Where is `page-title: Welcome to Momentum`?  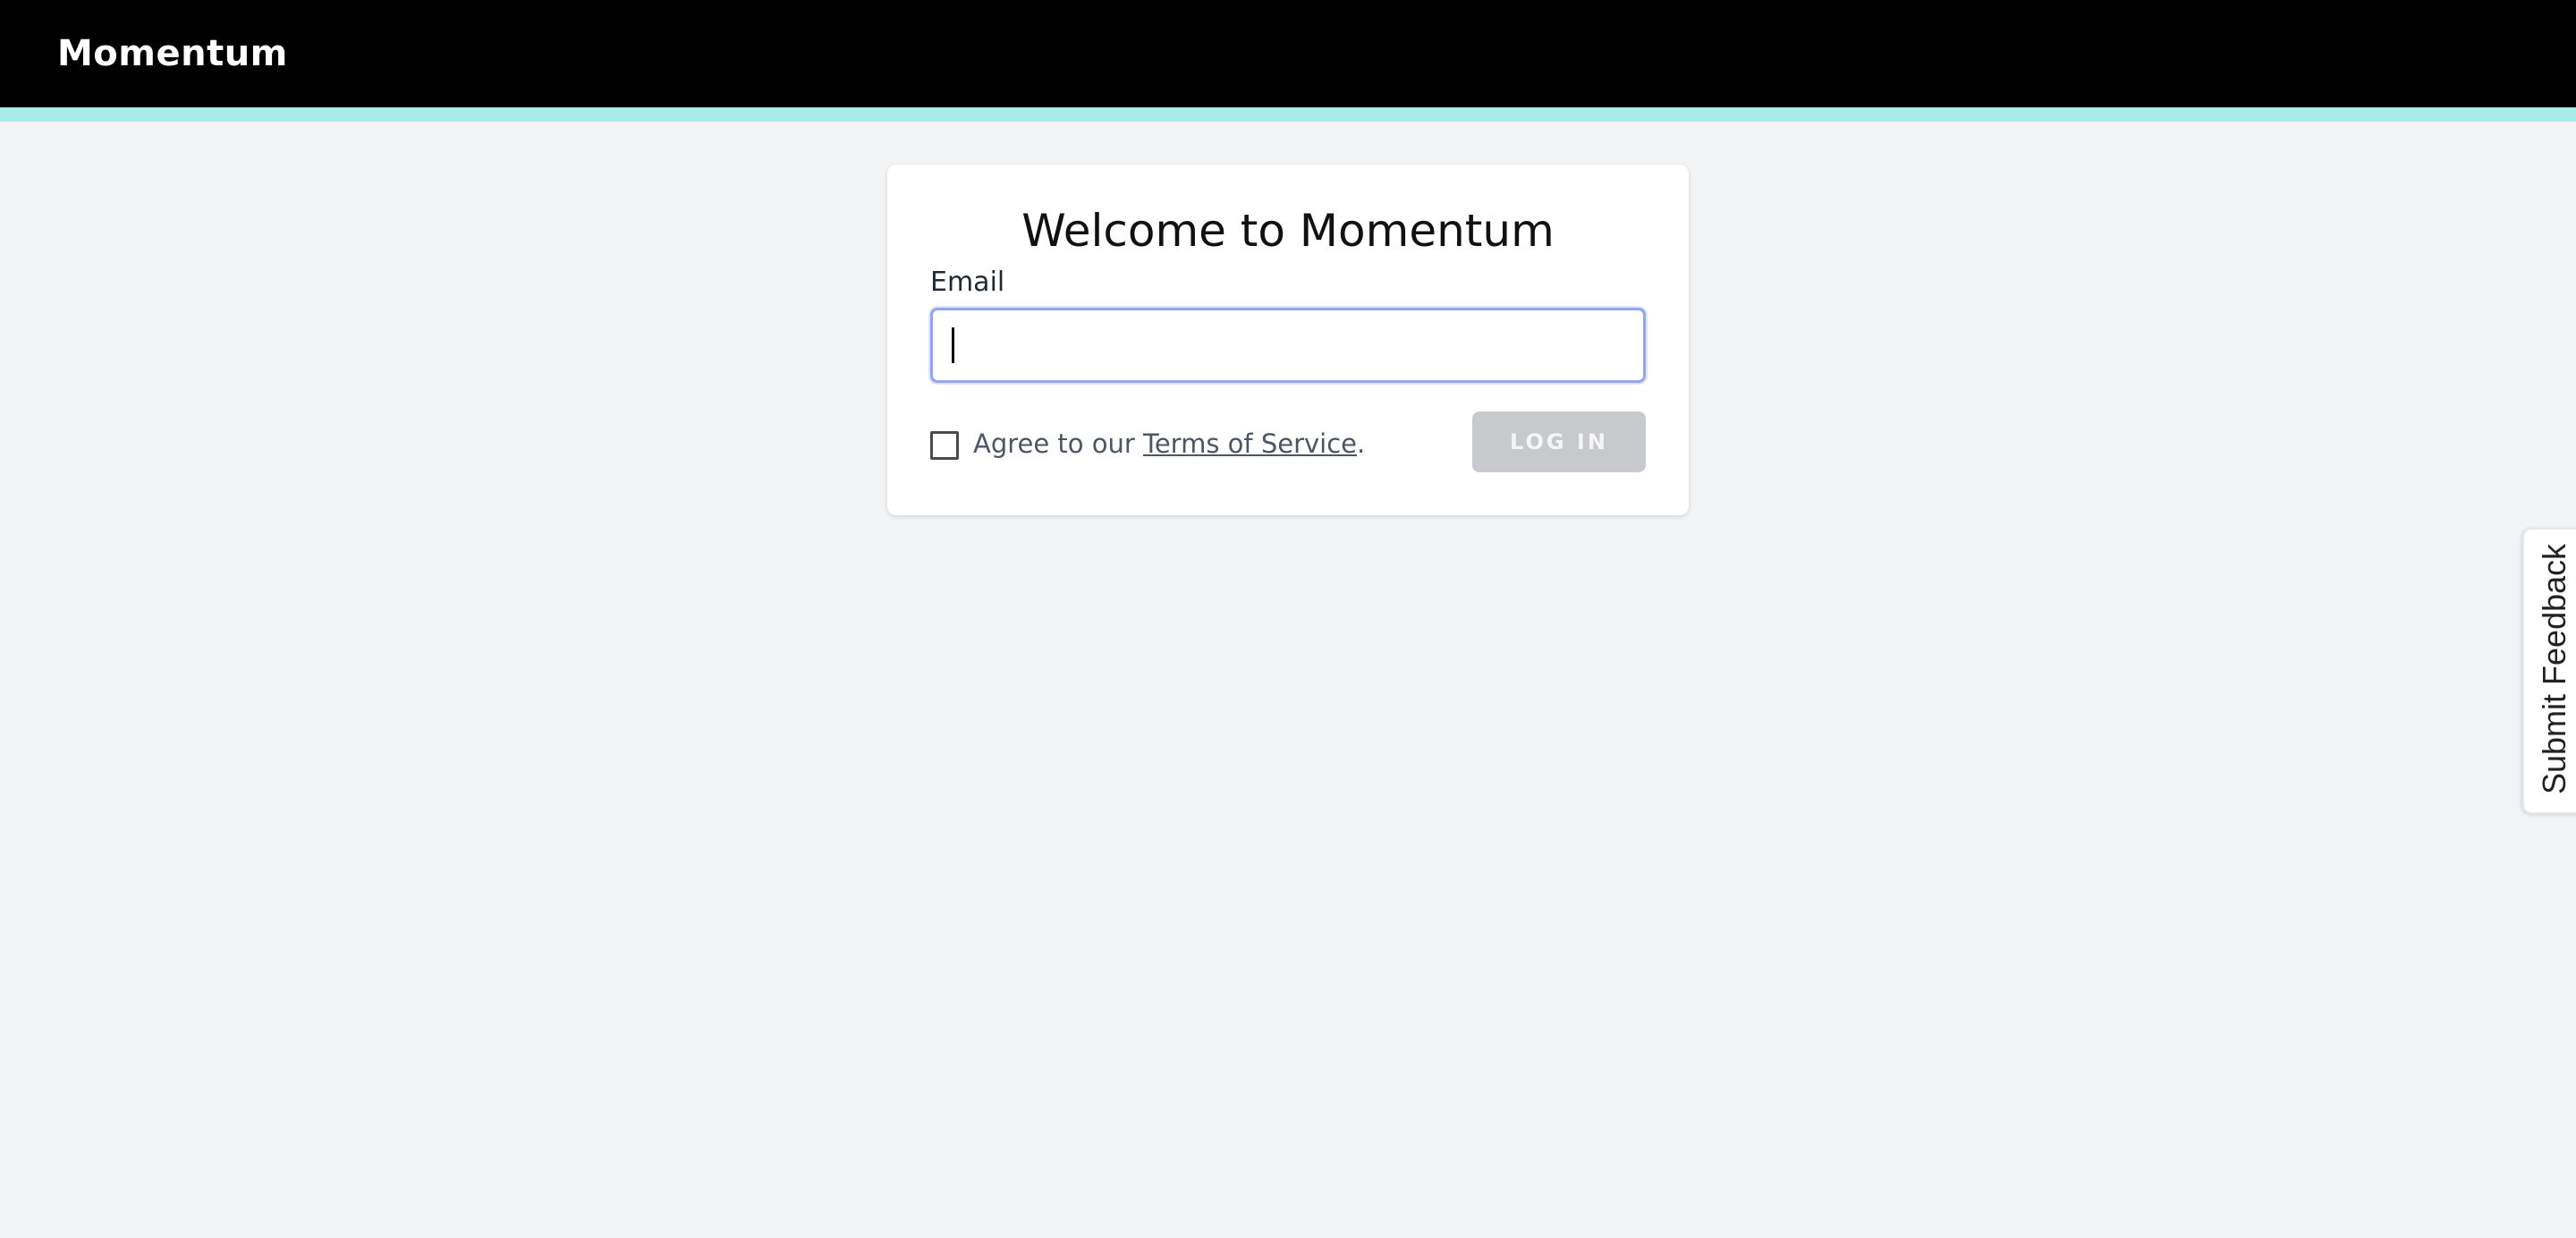
page-title: Welcome to Momentum is located at coordinates (1288, 231).